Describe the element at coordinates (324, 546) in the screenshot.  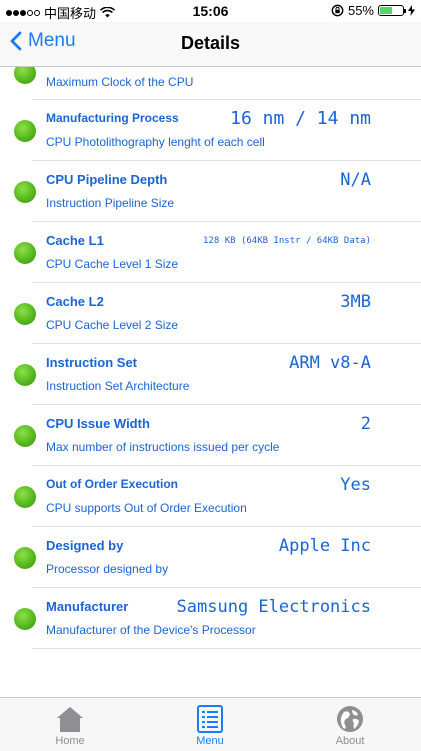
I see `row-value: Apple Inc` at that location.